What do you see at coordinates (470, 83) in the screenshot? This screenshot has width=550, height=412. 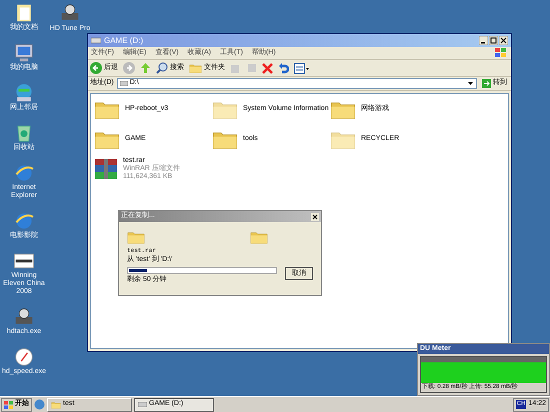 I see `dropdown-icon` at bounding box center [470, 83].